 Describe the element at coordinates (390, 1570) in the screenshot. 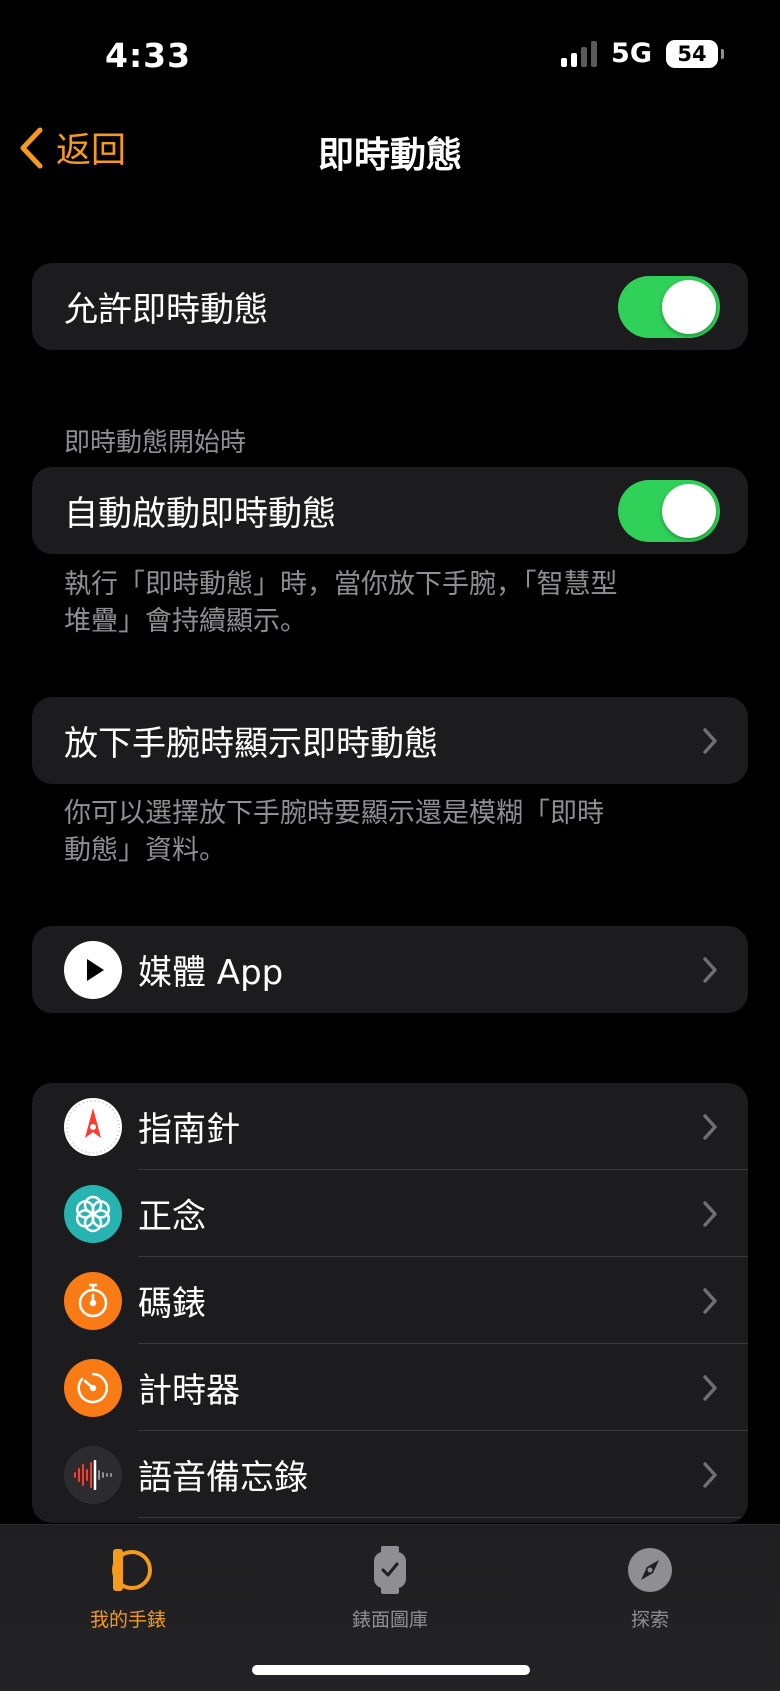

I see `watch-face-icon` at that location.